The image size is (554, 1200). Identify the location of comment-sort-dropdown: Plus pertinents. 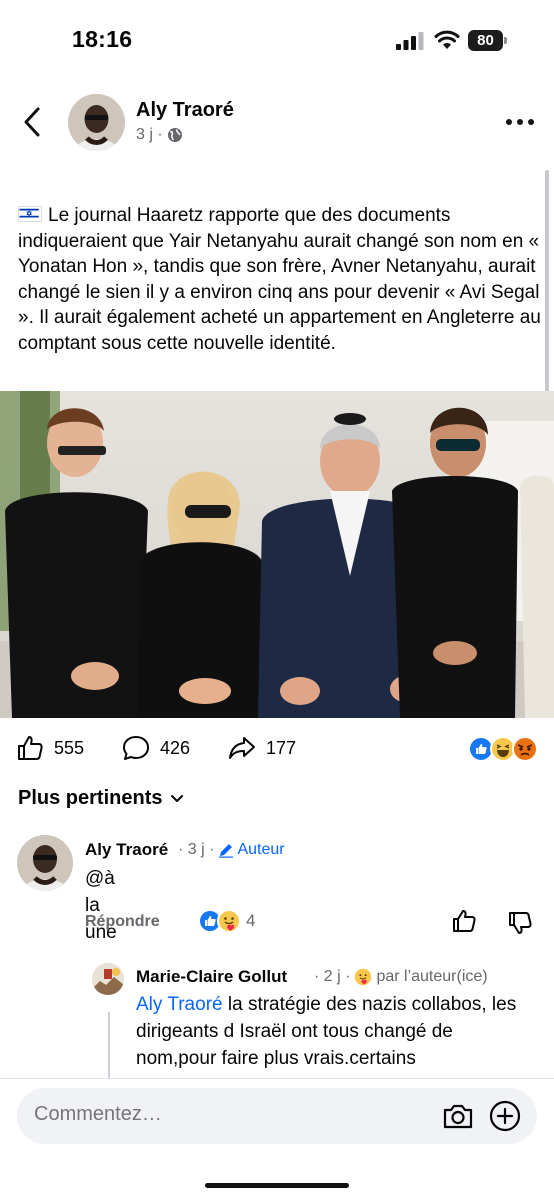
(101, 798).